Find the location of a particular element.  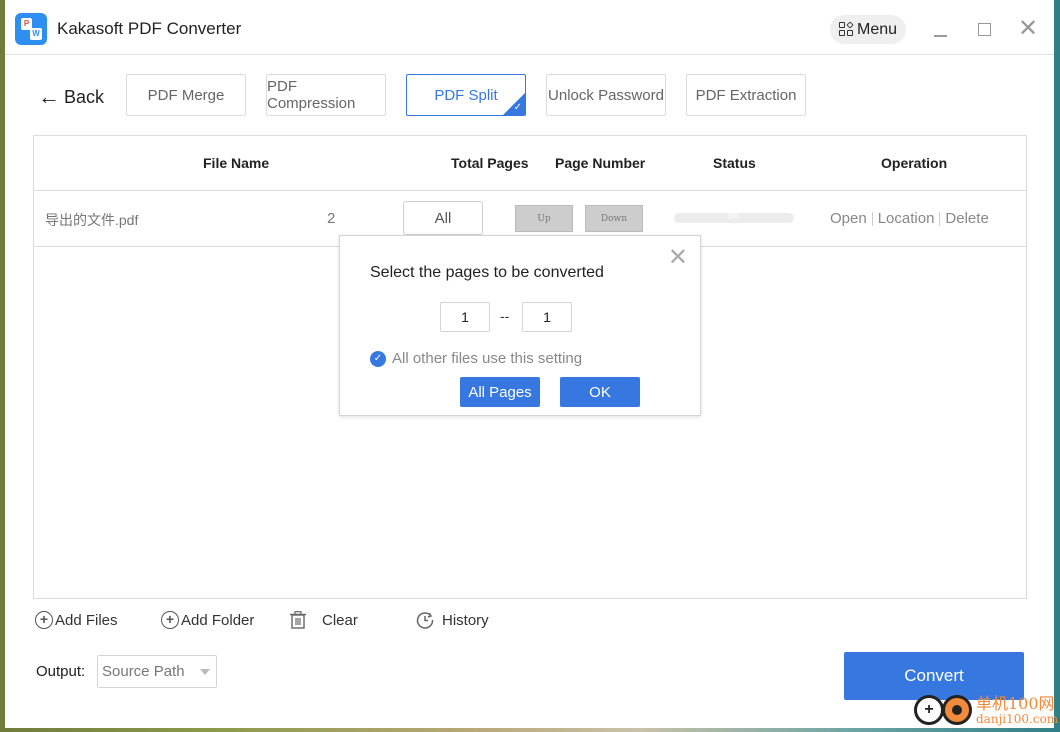

menu-label: Menu is located at coordinates (877, 29).